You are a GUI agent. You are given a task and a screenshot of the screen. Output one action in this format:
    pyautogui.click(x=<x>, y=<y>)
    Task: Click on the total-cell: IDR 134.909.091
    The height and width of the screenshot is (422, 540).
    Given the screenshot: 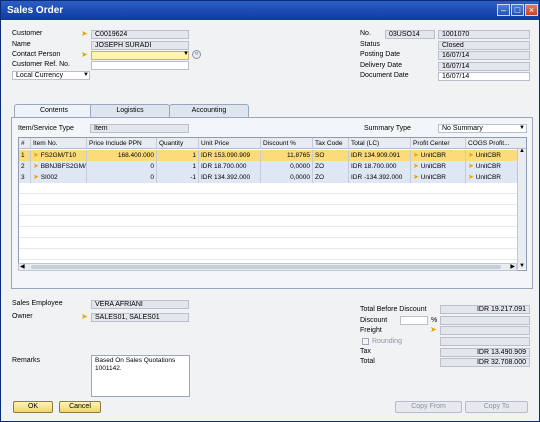 What is the action you would take?
    pyautogui.click(x=380, y=155)
    